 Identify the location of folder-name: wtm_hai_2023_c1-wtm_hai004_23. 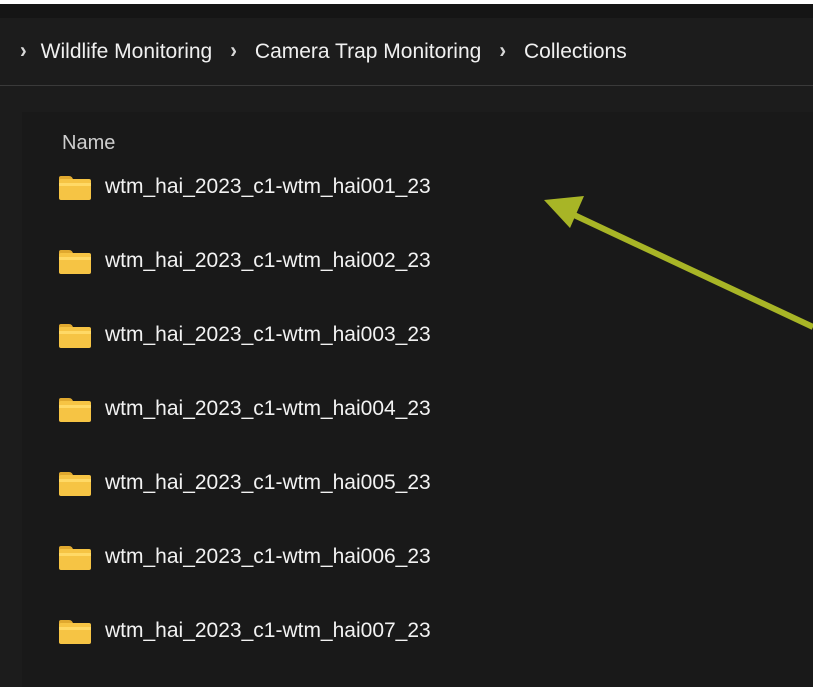
(268, 408).